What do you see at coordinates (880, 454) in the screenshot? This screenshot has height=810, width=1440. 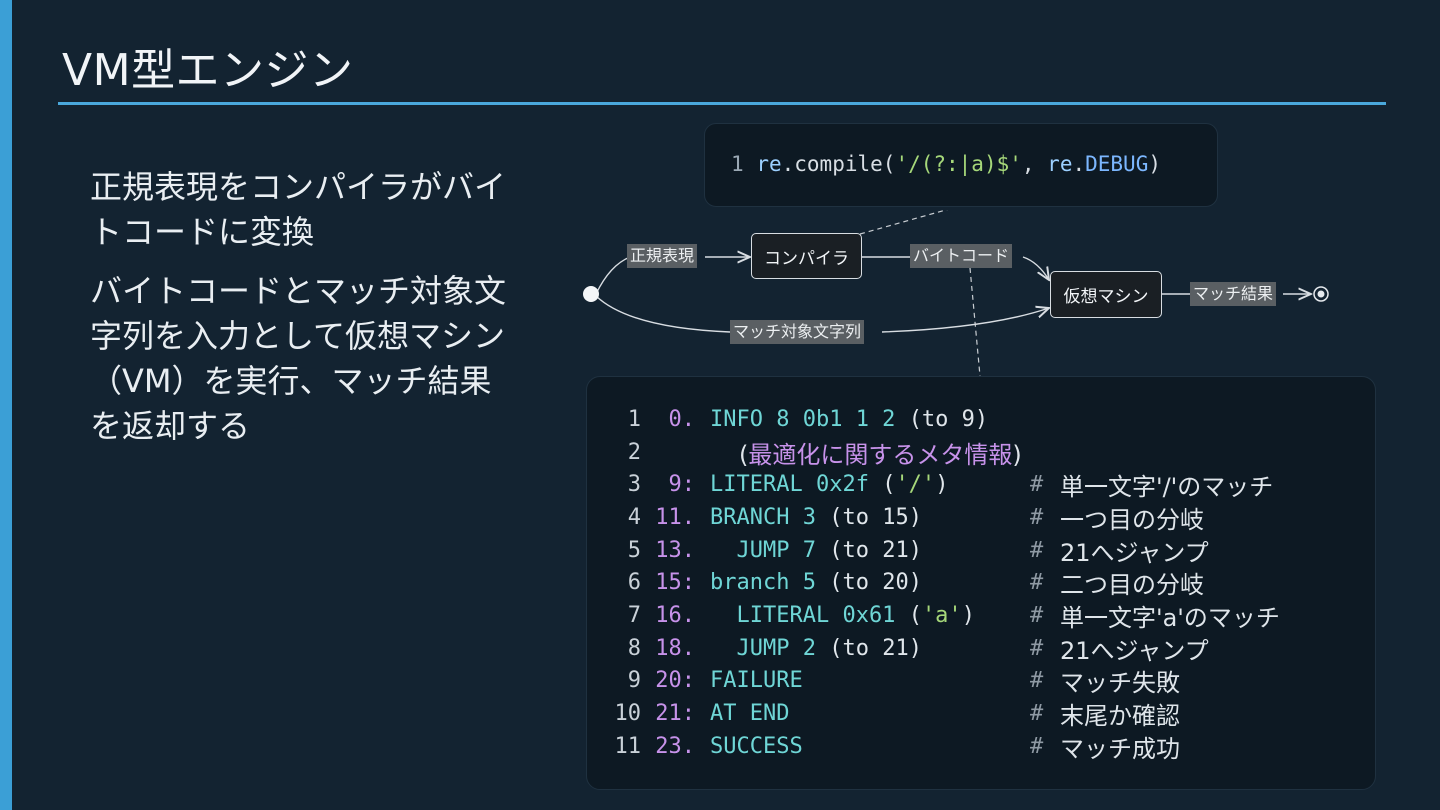 I see `meta-comment: (最適化に関するメタ情報)` at bounding box center [880, 454].